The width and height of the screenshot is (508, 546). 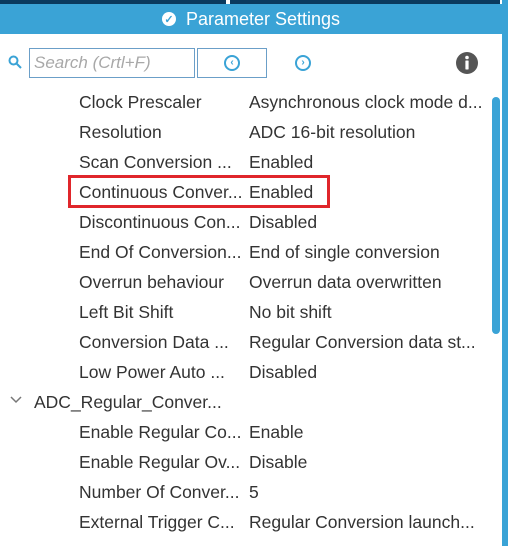 I want to click on search-icon, so click(x=15, y=62).